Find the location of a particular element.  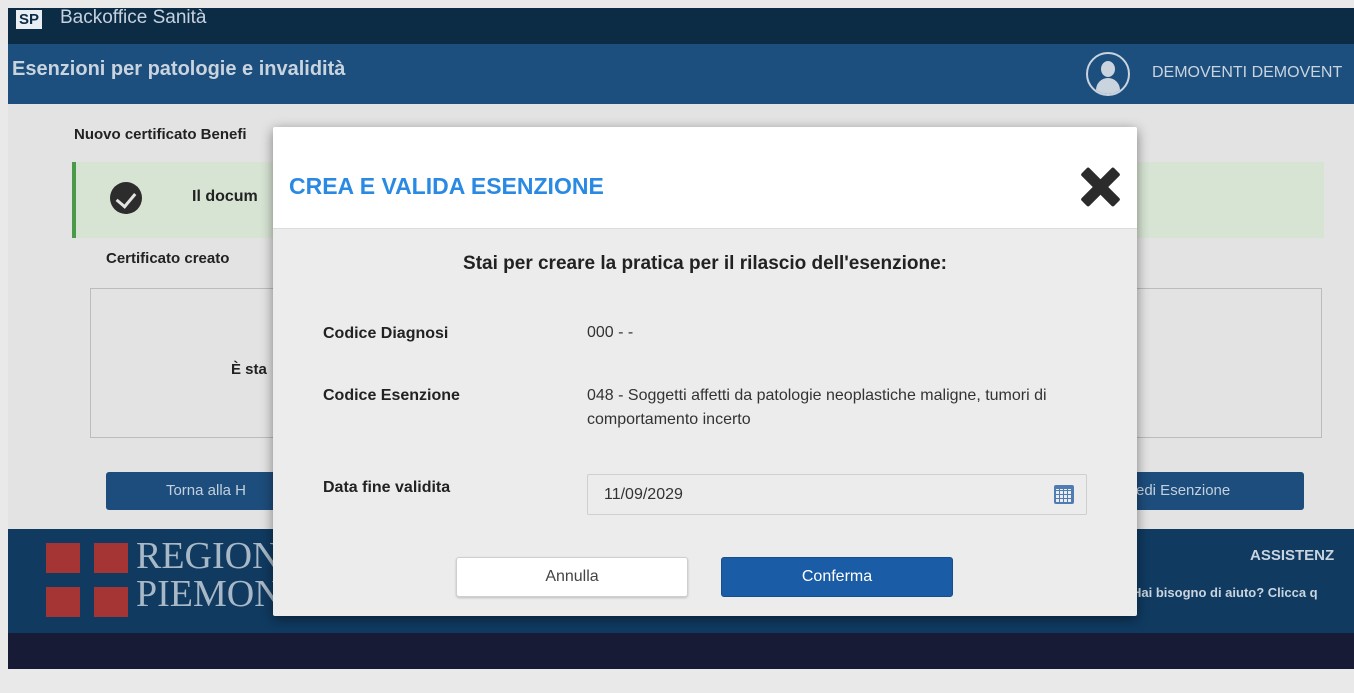

end-date-input: 11/09/2029 is located at coordinates (837, 494).